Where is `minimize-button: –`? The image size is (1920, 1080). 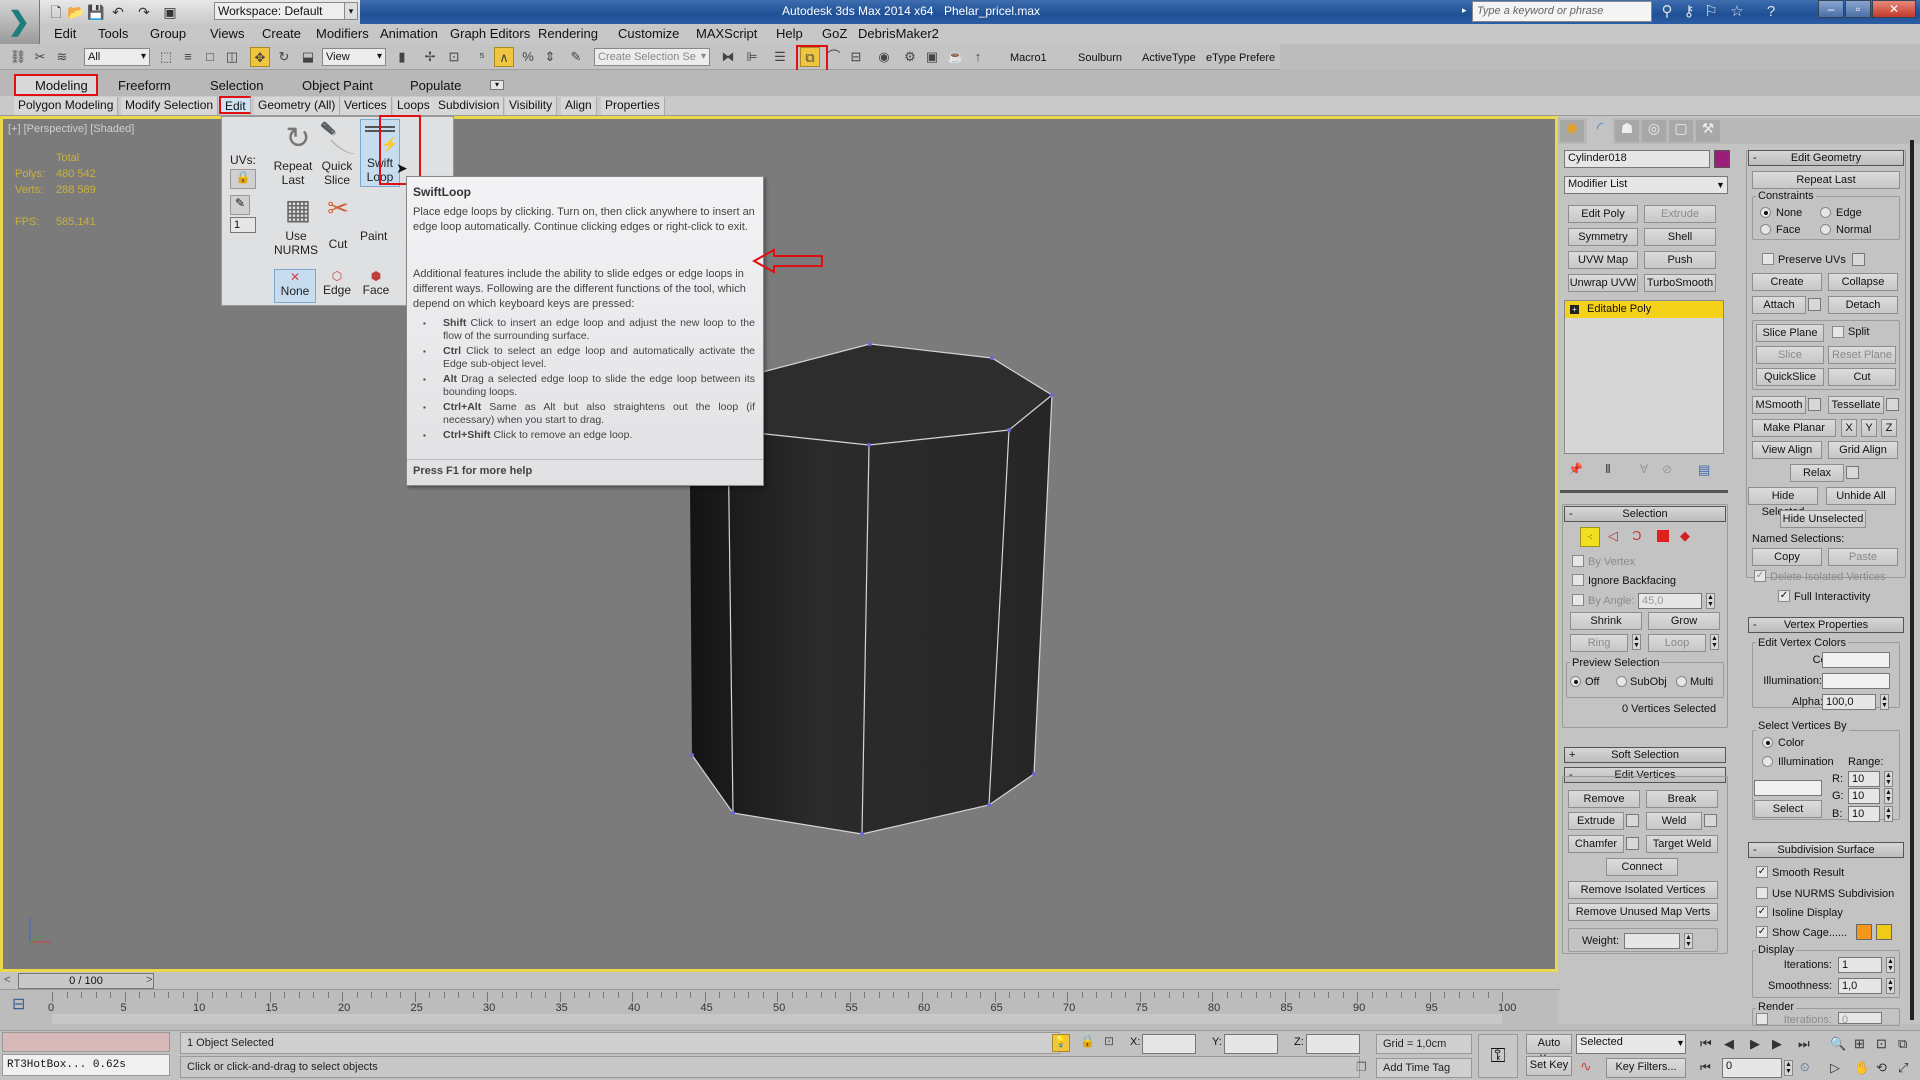
minimize-button: – is located at coordinates (1831, 9).